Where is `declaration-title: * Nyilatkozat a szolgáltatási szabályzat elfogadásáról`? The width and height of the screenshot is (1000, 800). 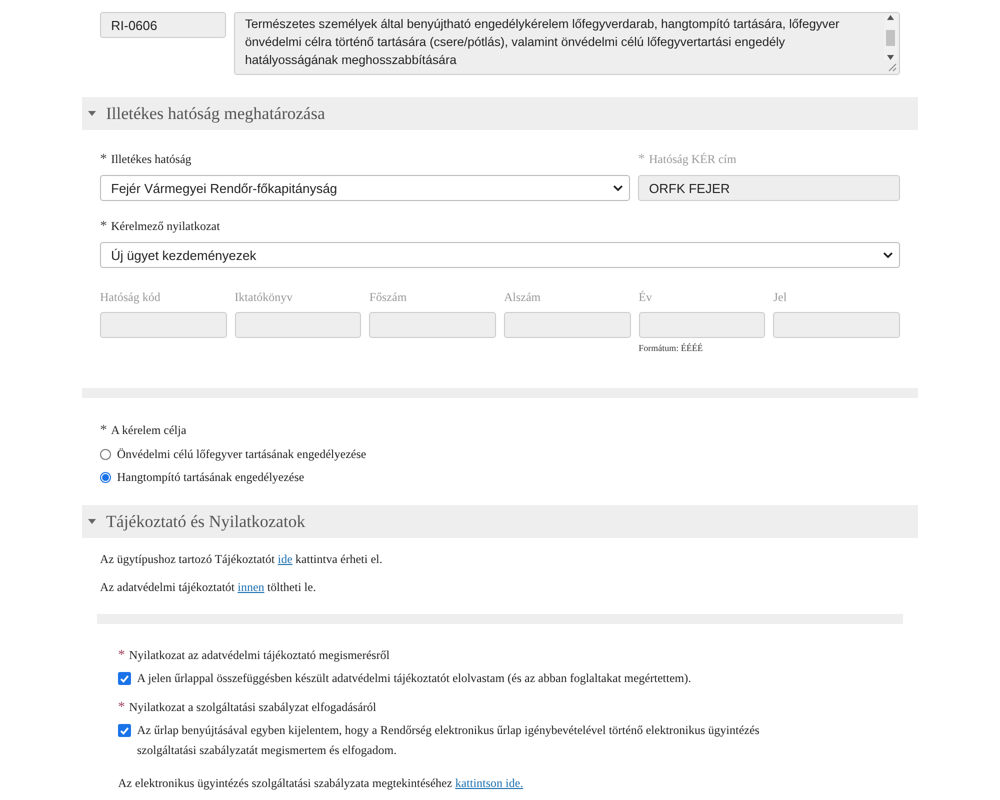
declaration-title: * Nyilatkozat a szolgáltatási szabályzat elfogadásáról is located at coordinates (248, 708).